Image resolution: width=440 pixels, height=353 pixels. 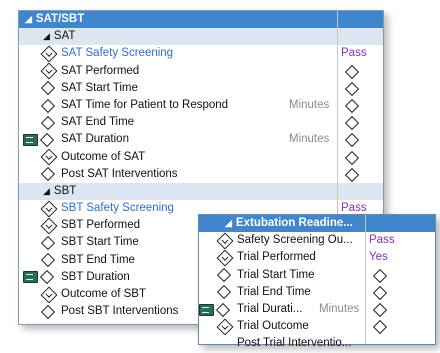 I want to click on row-sat-end-time: SAT End Time, so click(x=201, y=122).